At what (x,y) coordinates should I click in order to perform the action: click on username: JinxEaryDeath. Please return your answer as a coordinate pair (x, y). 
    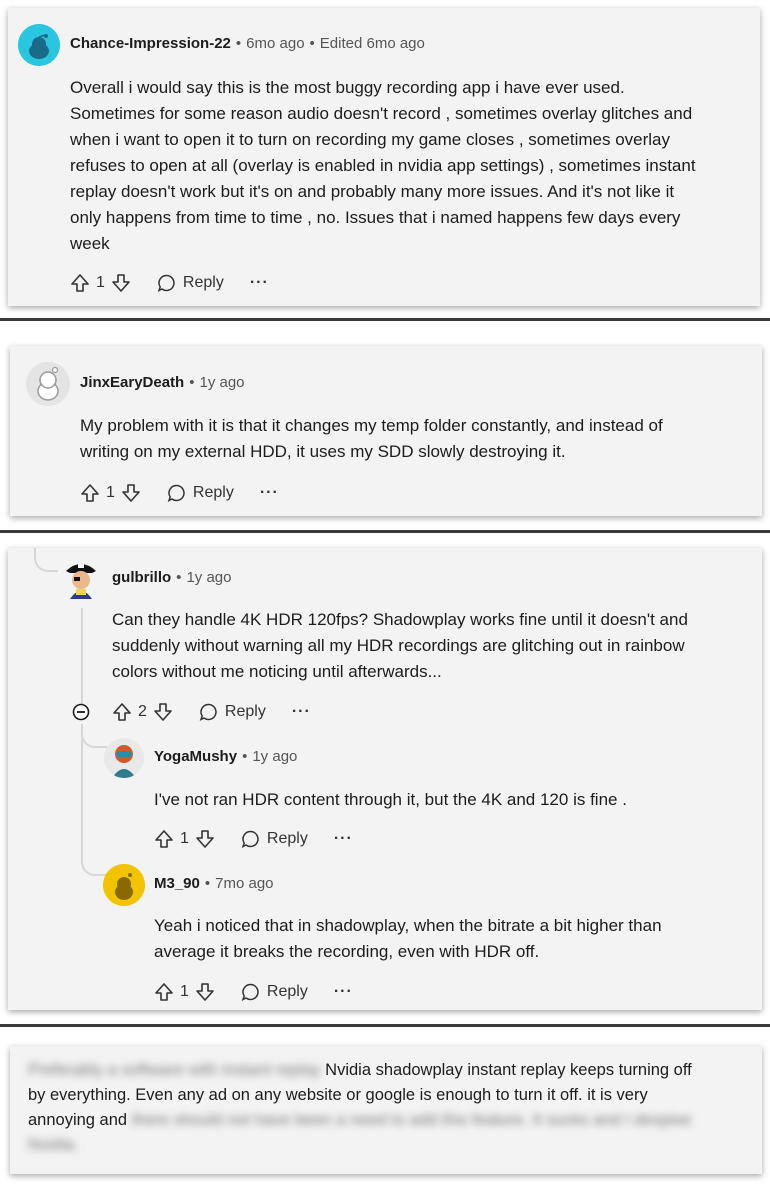
    Looking at the image, I should click on (132, 382).